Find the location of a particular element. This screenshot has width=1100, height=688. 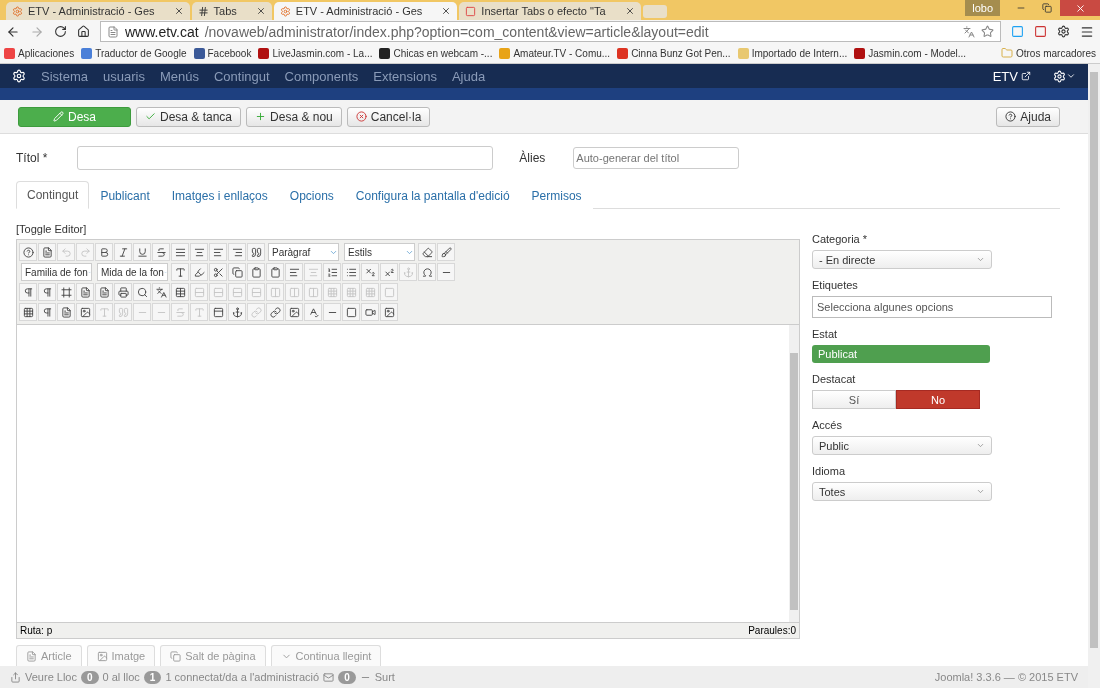

settings-icon is located at coordinates (1064, 76).